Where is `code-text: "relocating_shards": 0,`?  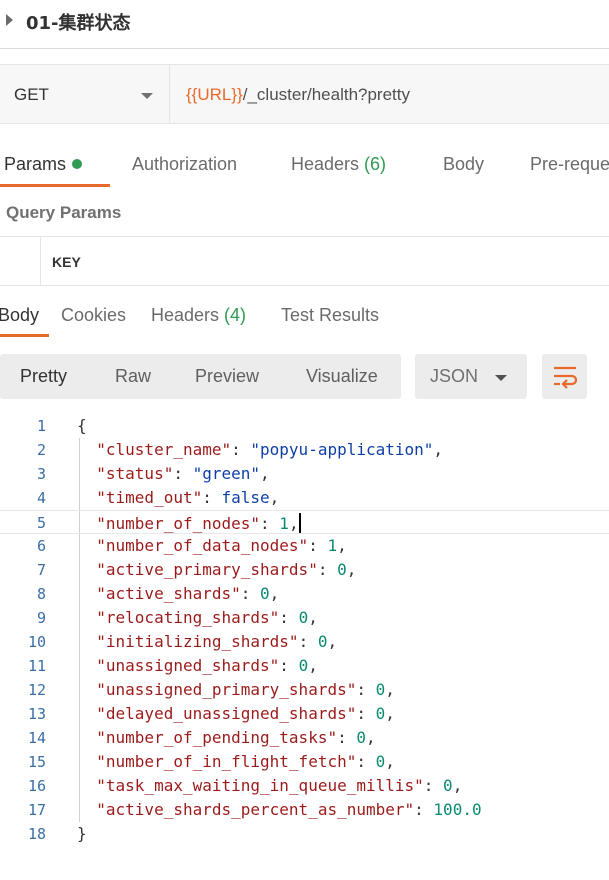 code-text: "relocating_shards": 0, is located at coordinates (207, 617).